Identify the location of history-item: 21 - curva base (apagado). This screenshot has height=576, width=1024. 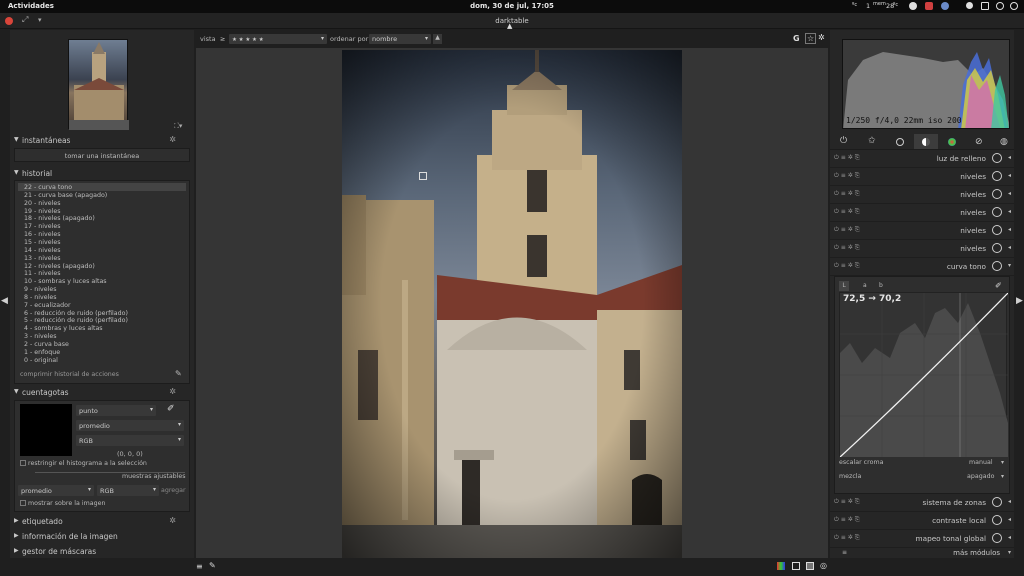
(65, 196).